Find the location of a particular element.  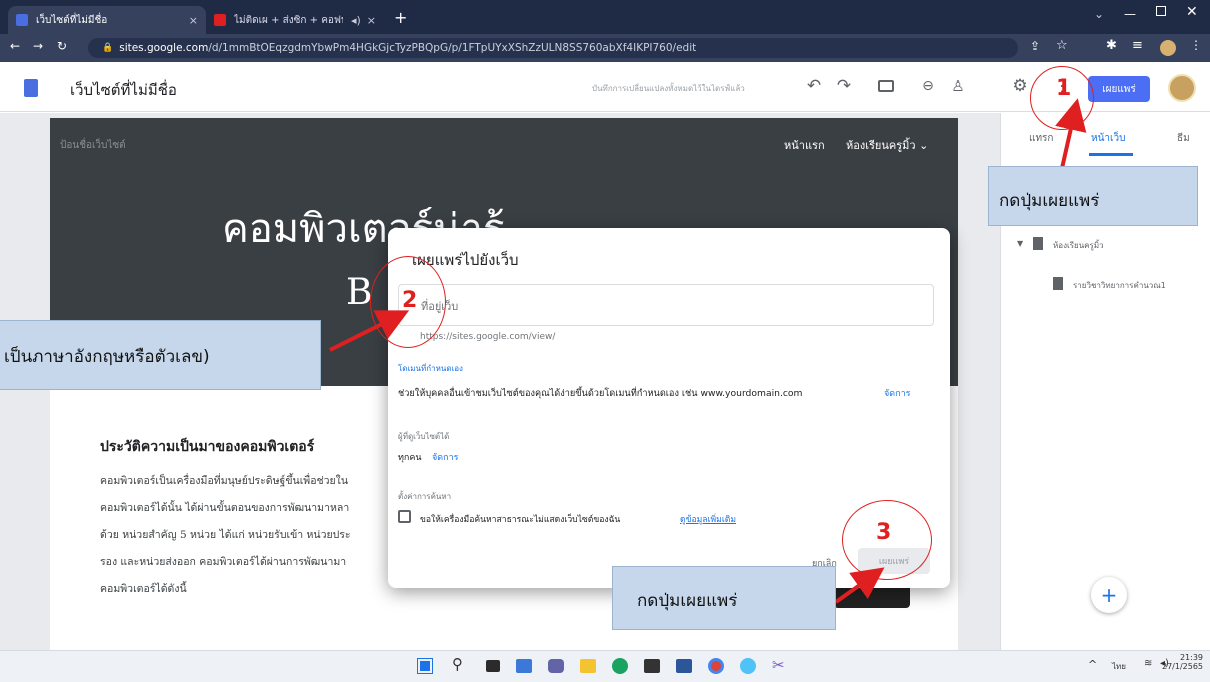

tray-chevron-icon: ^ is located at coordinates (1092, 664).